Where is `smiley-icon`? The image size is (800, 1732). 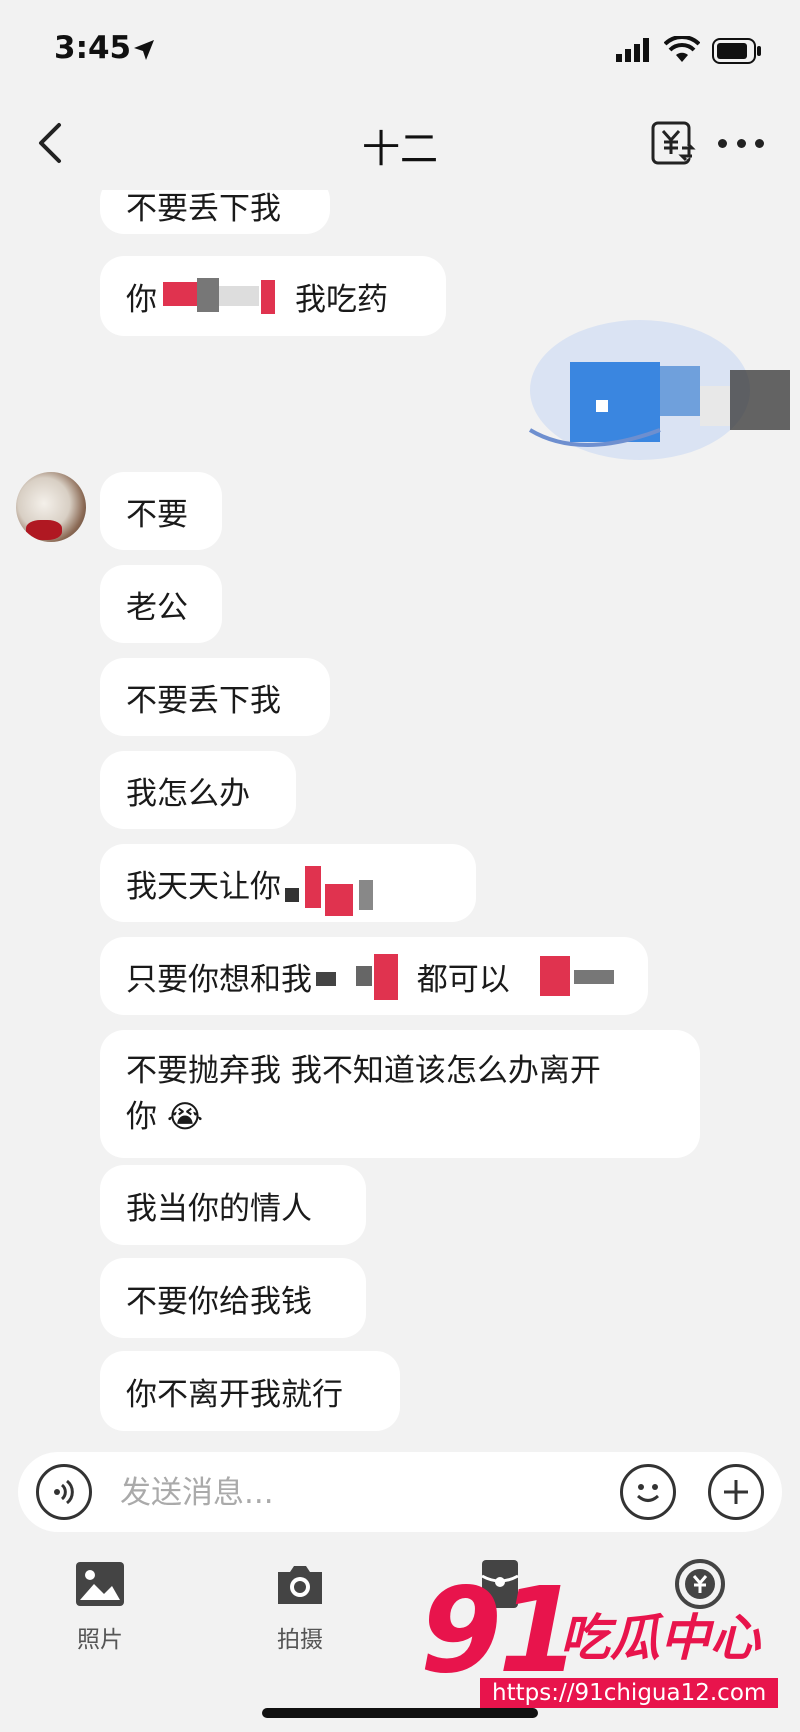 smiley-icon is located at coordinates (648, 1493).